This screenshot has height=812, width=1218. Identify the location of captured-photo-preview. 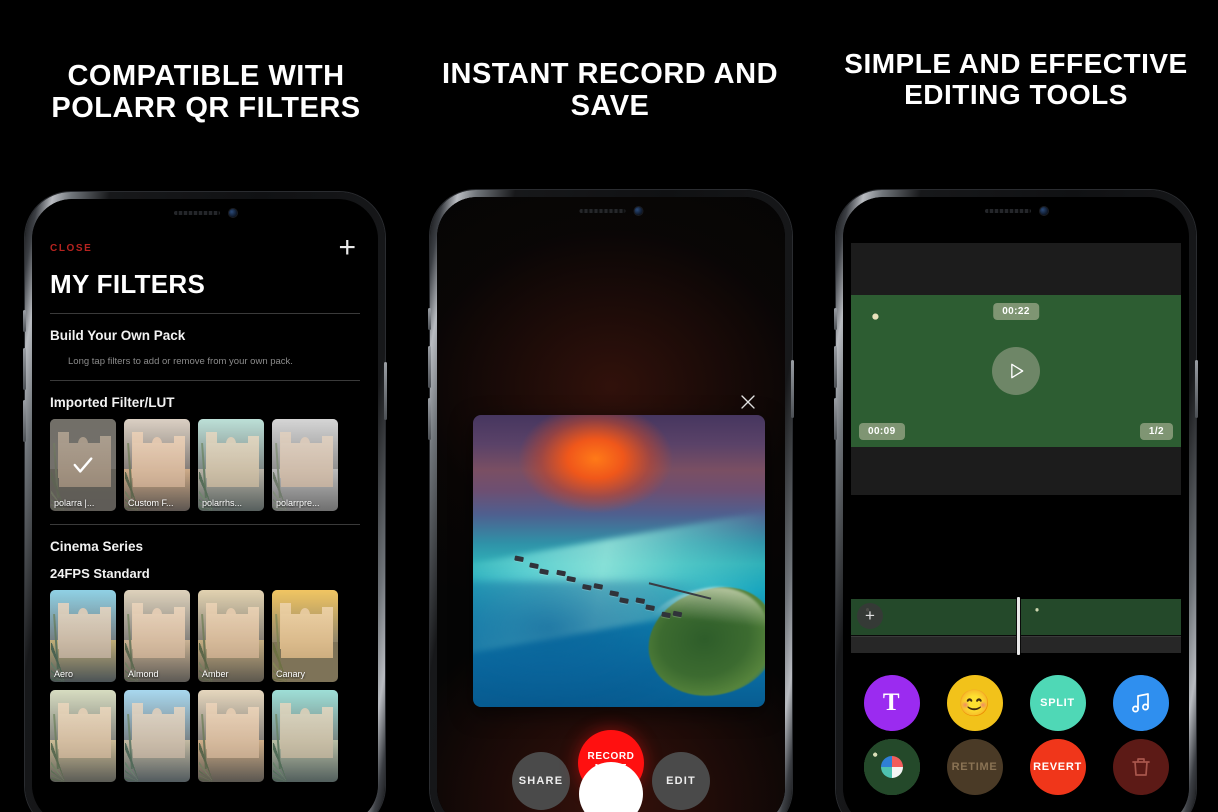
(619, 561).